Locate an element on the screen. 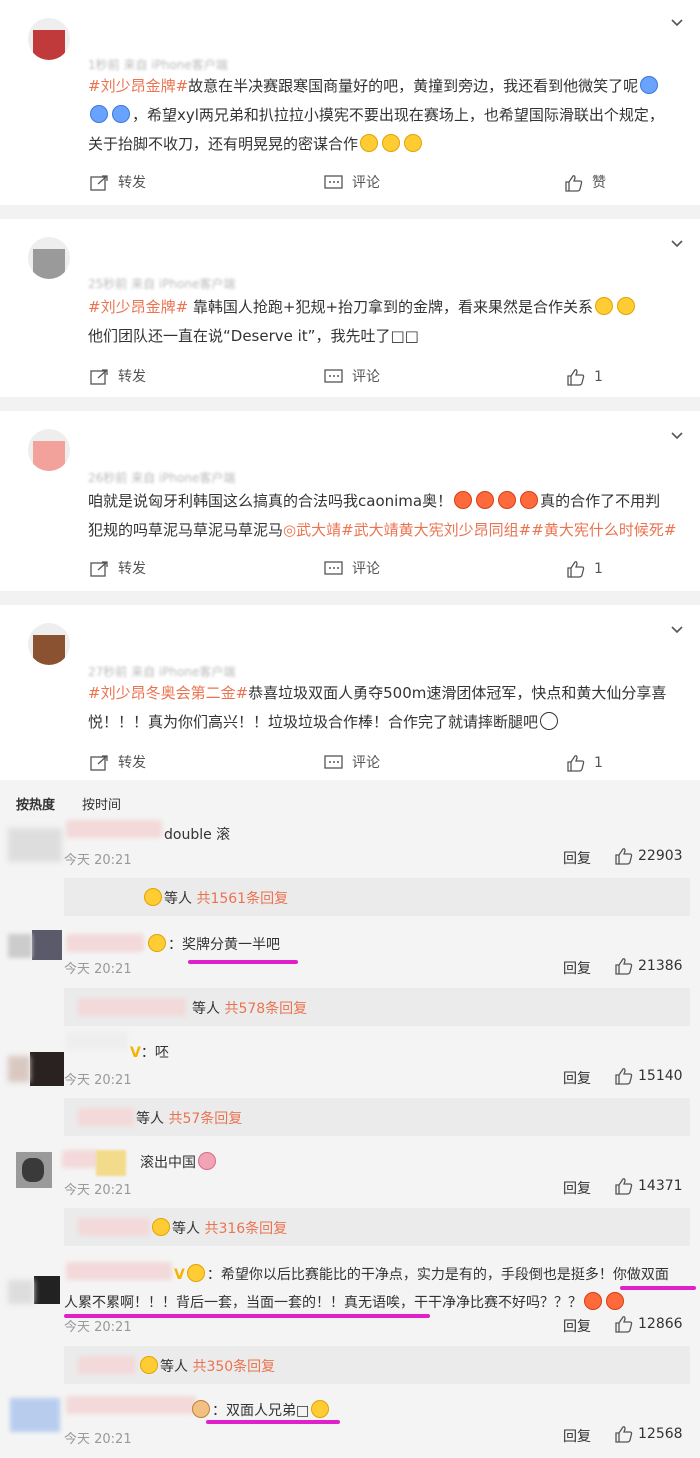 This screenshot has height=1458, width=700. post-meta: 25秒前 来自 iPhone客户端 is located at coordinates (162, 284).